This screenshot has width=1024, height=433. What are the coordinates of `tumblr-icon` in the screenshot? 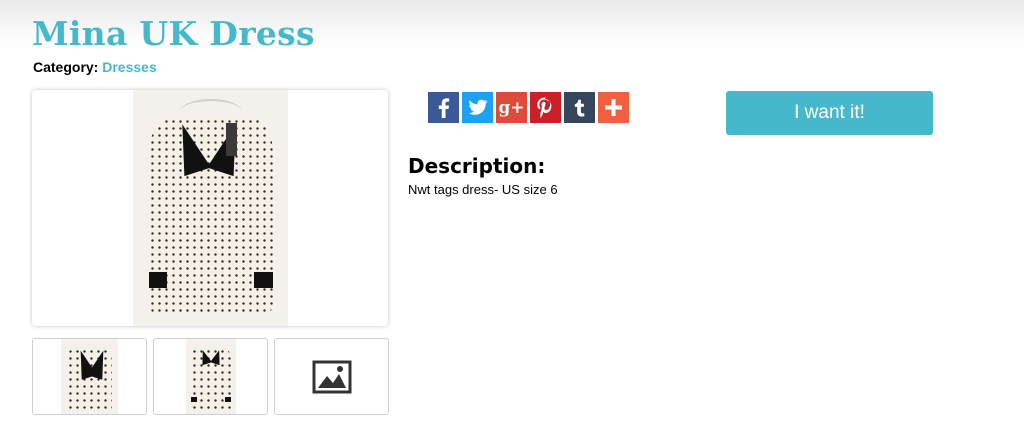 It's located at (579, 108).